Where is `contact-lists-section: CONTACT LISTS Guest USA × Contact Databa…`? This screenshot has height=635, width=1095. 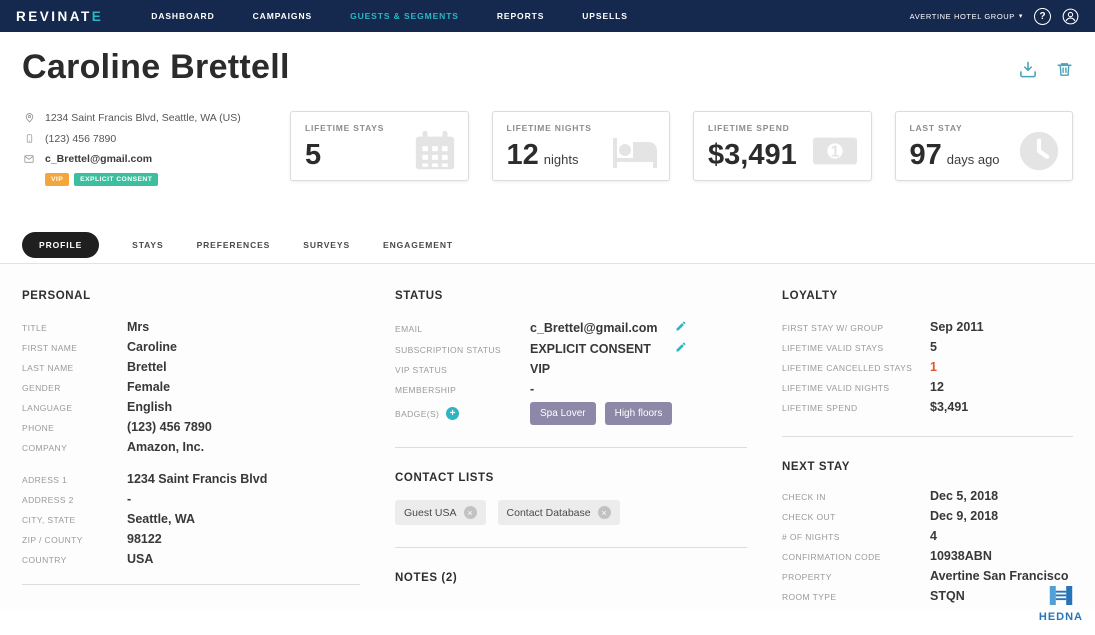
contact-lists-section: CONTACT LISTS Guest USA × Contact Databa… is located at coordinates (571, 498).